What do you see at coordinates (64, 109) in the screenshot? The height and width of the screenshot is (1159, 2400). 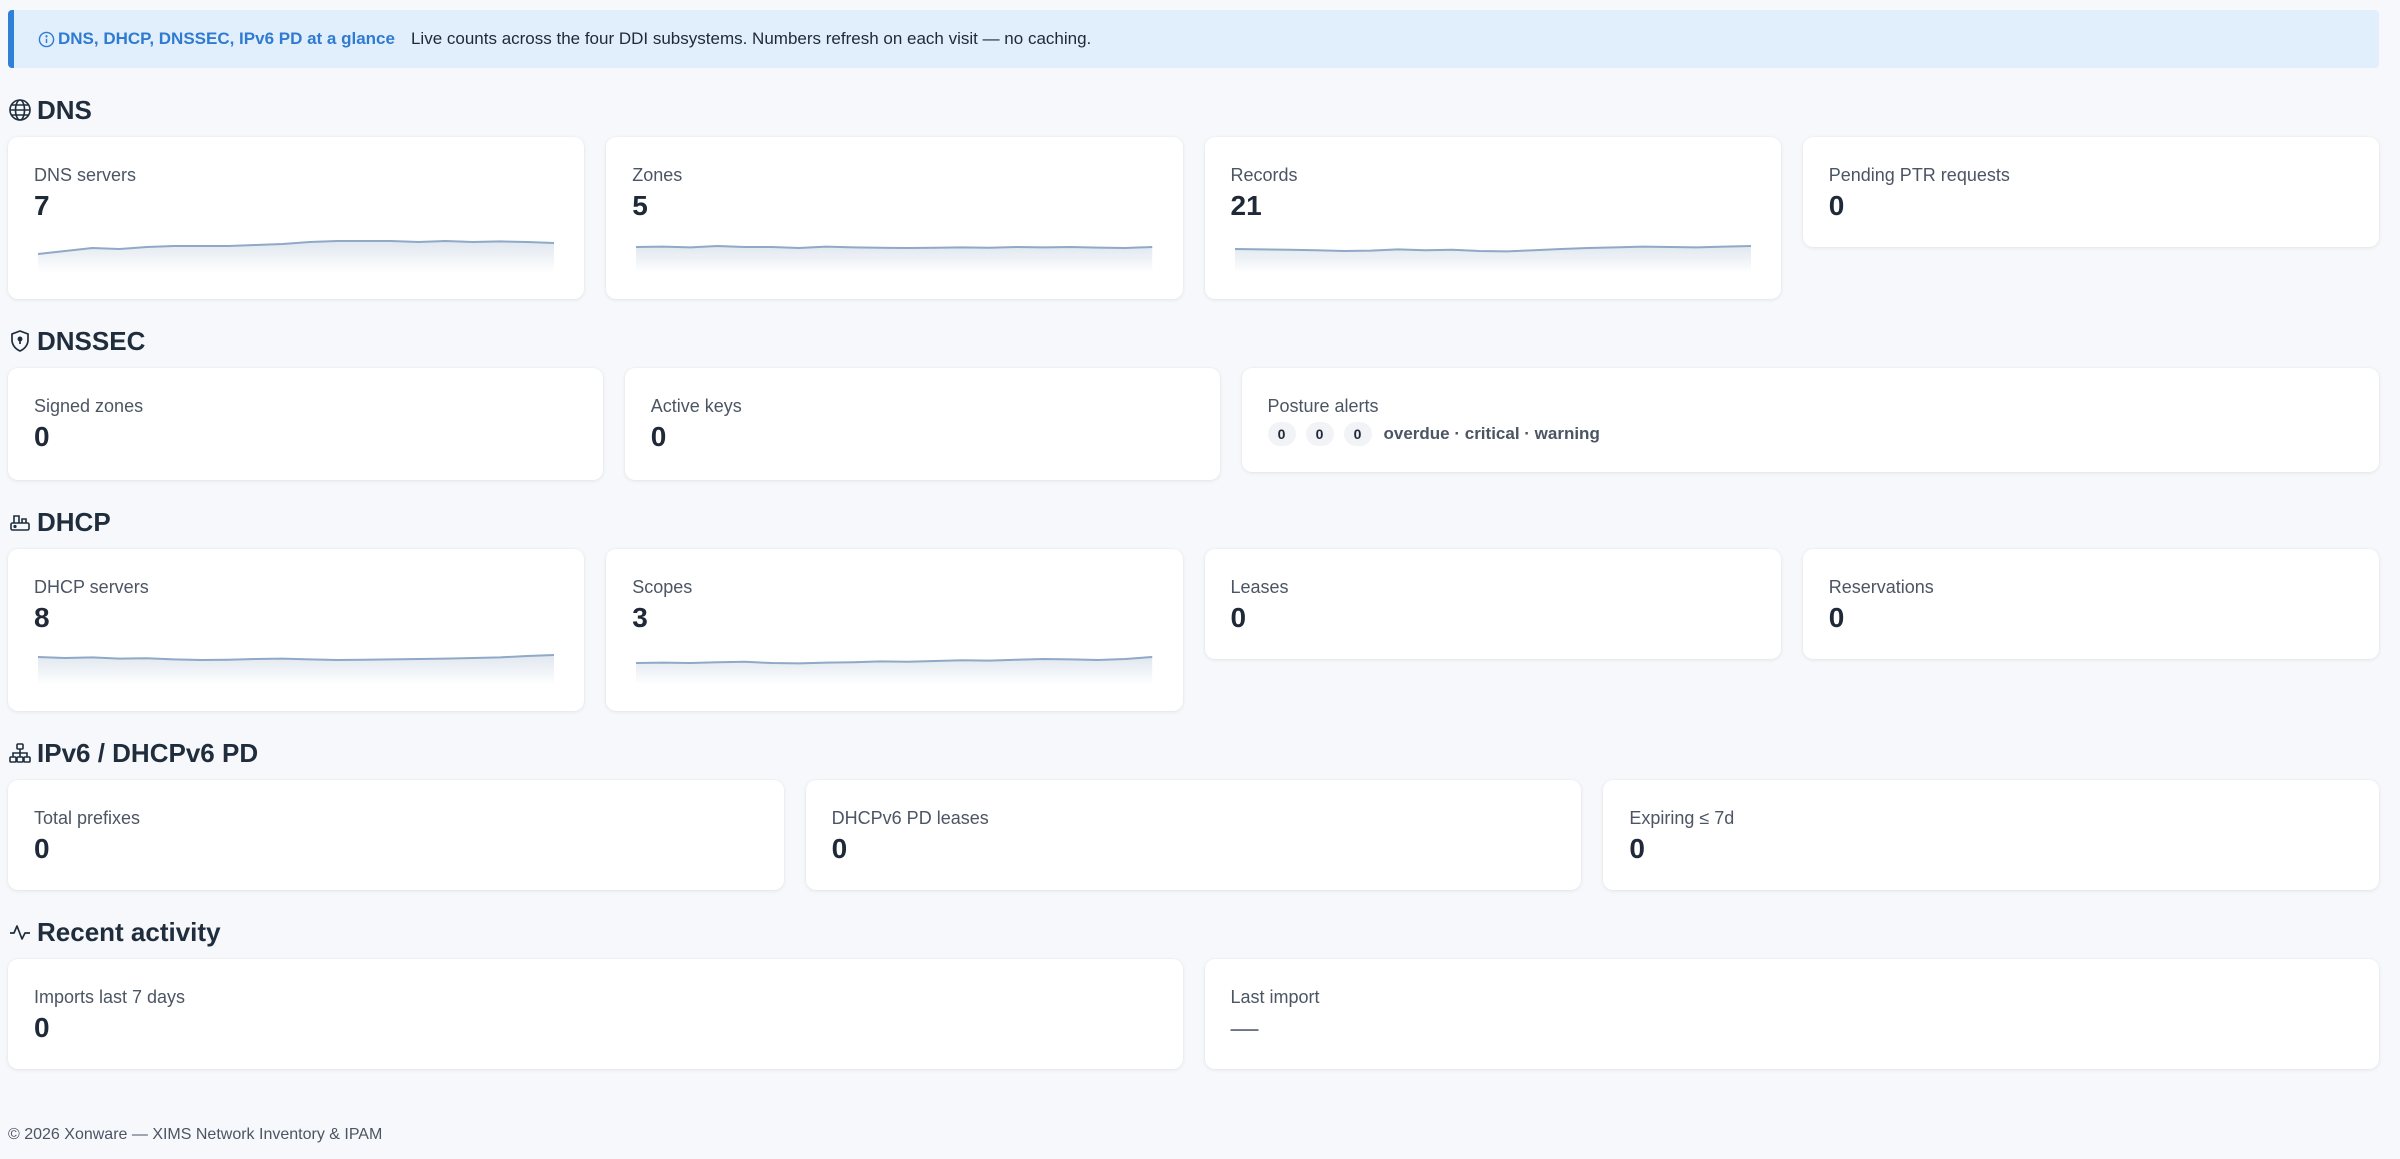 I see `section-dns-title: DNS` at bounding box center [64, 109].